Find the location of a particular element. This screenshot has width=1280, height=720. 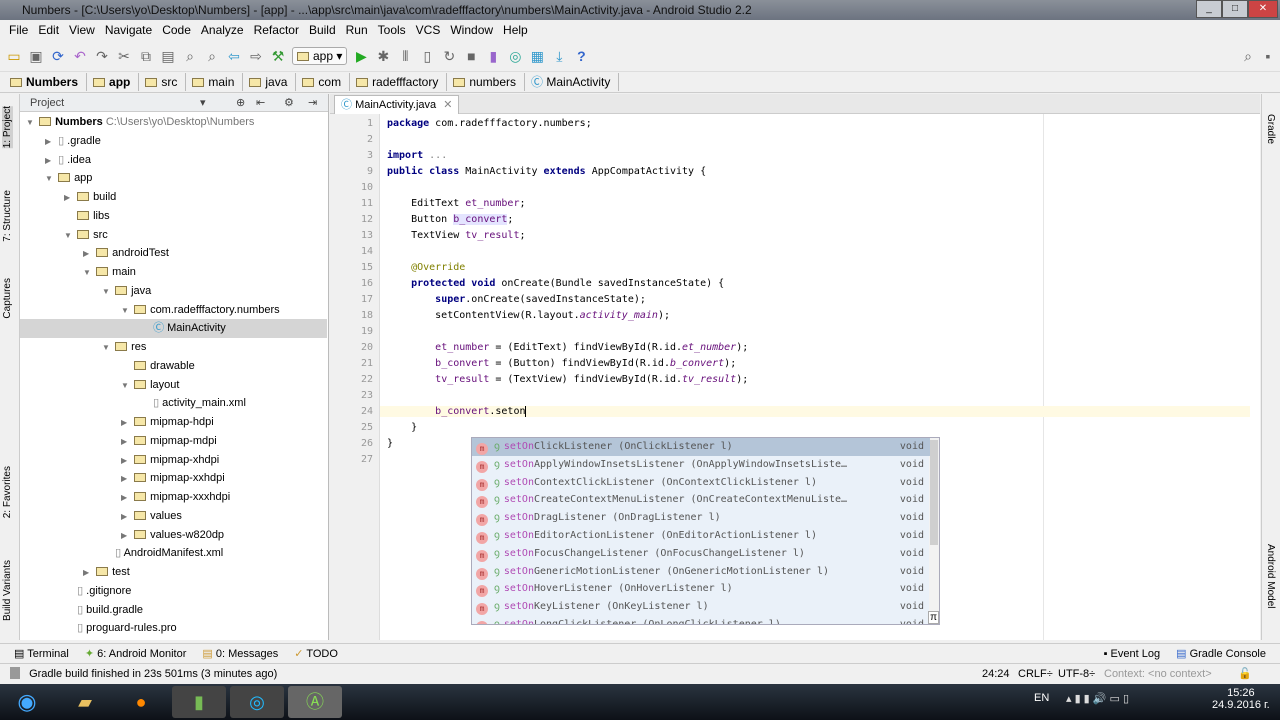

menu-file: File is located at coordinates (18, 30).